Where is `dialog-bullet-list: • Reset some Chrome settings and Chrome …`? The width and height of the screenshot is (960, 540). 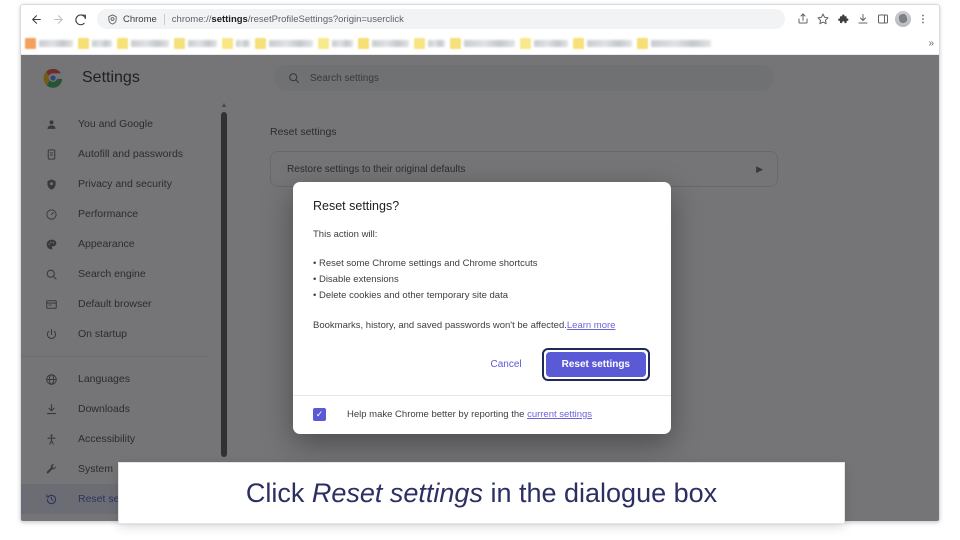
dialog-bullet-list: • Reset some Chrome settings and Chrome … is located at coordinates (482, 280).